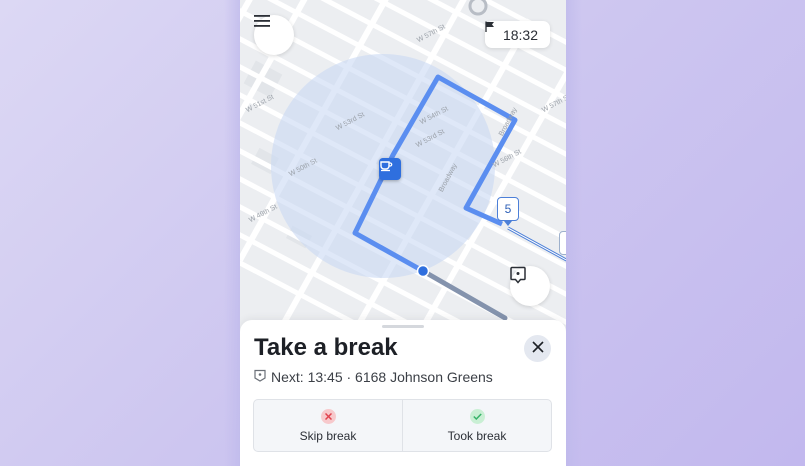  Describe the element at coordinates (390, 169) in the screenshot. I see `break-location-pin` at that location.